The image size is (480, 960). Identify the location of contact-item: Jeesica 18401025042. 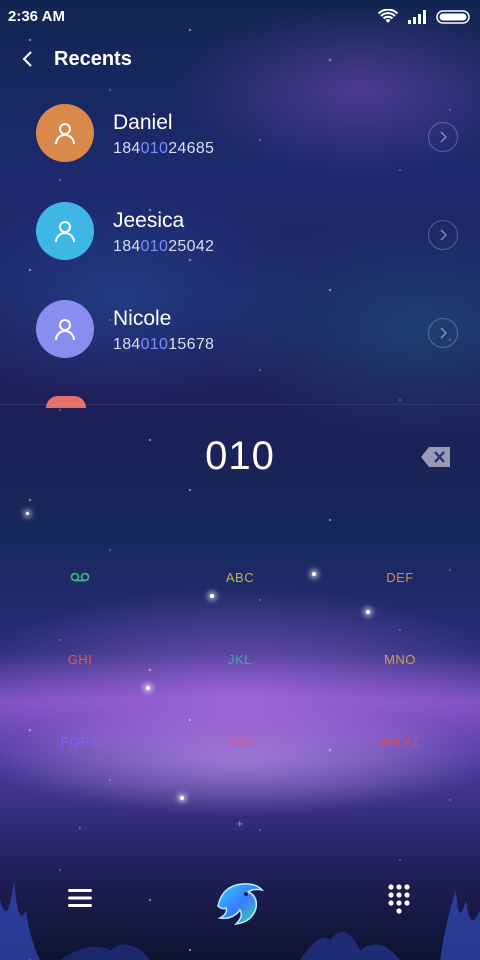
(240, 245).